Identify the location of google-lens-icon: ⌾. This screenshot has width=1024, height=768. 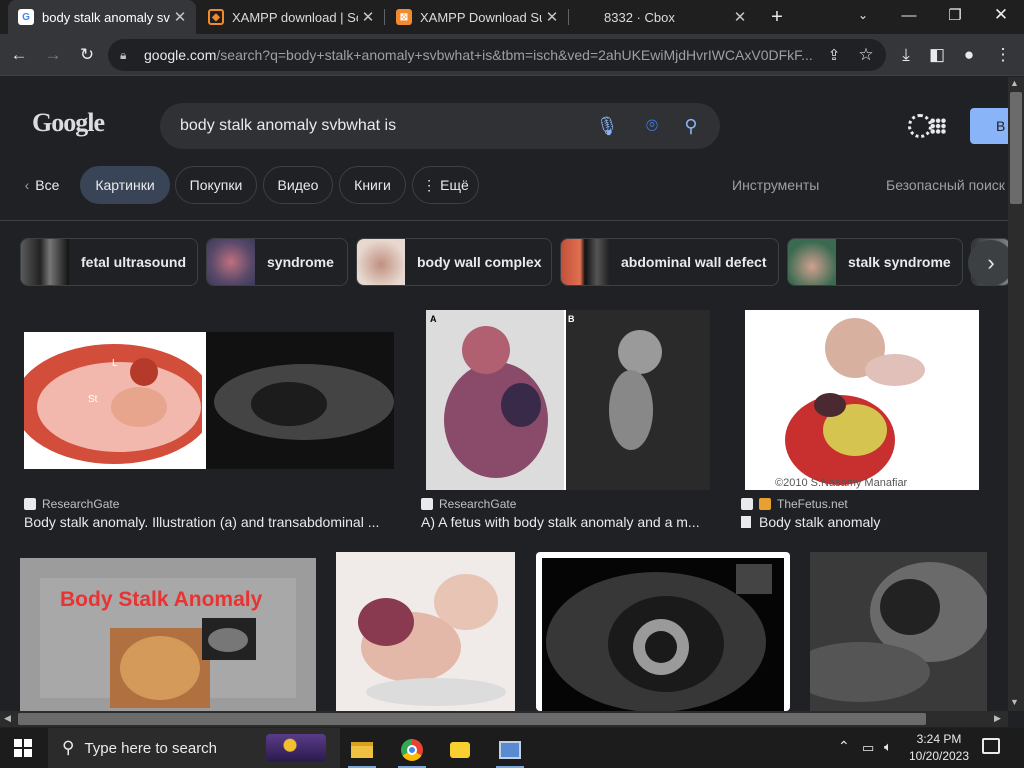
(652, 126).